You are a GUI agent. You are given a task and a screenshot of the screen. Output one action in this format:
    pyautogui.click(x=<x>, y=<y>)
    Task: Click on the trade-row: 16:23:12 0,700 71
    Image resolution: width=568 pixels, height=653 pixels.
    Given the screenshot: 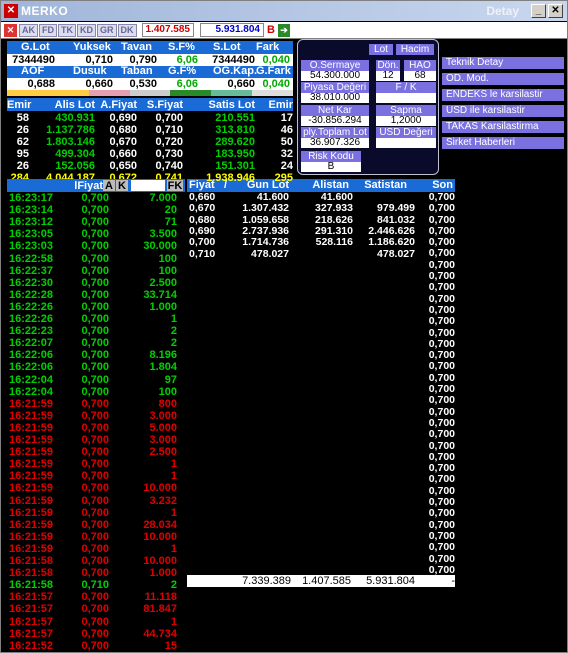 What is the action you would take?
    pyautogui.click(x=96, y=222)
    